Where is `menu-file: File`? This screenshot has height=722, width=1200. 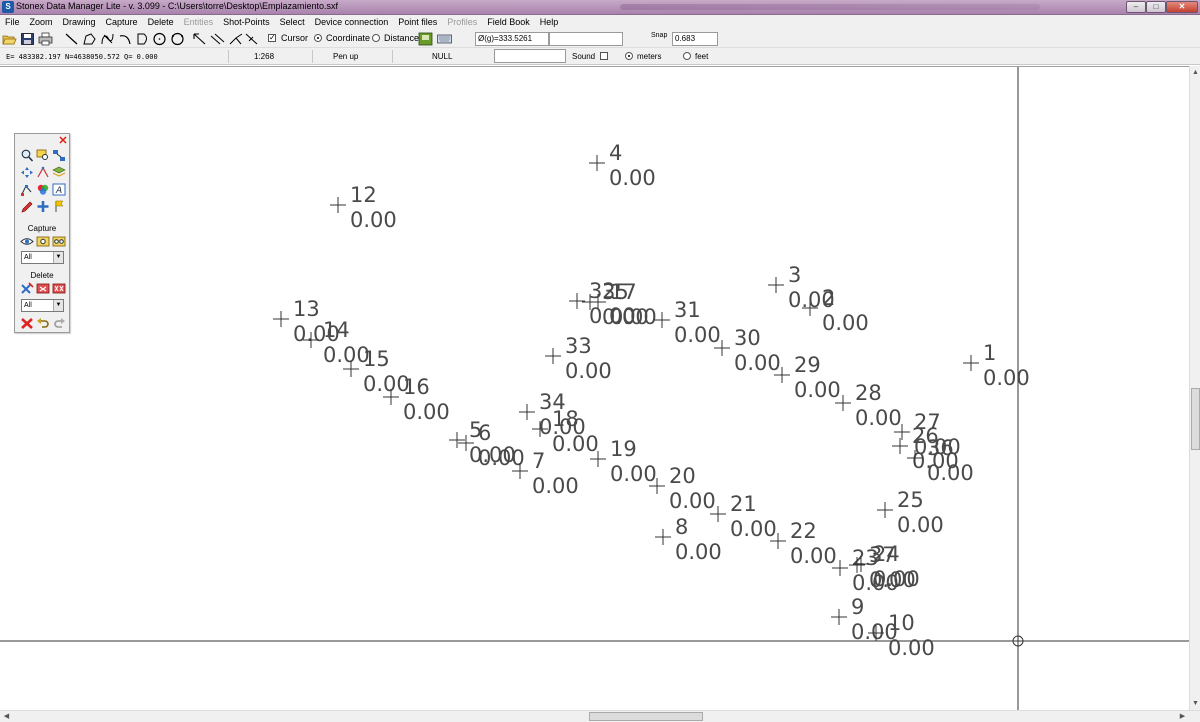
menu-file: File is located at coordinates (12, 22).